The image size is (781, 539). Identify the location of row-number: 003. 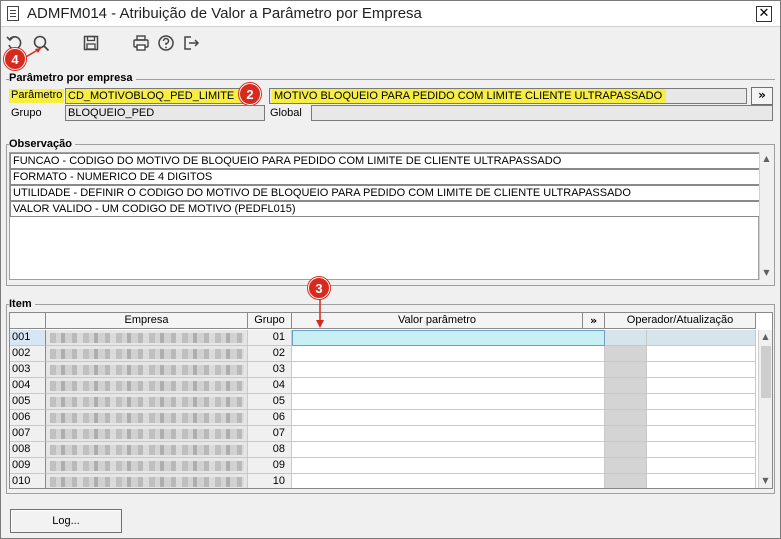
(28, 370).